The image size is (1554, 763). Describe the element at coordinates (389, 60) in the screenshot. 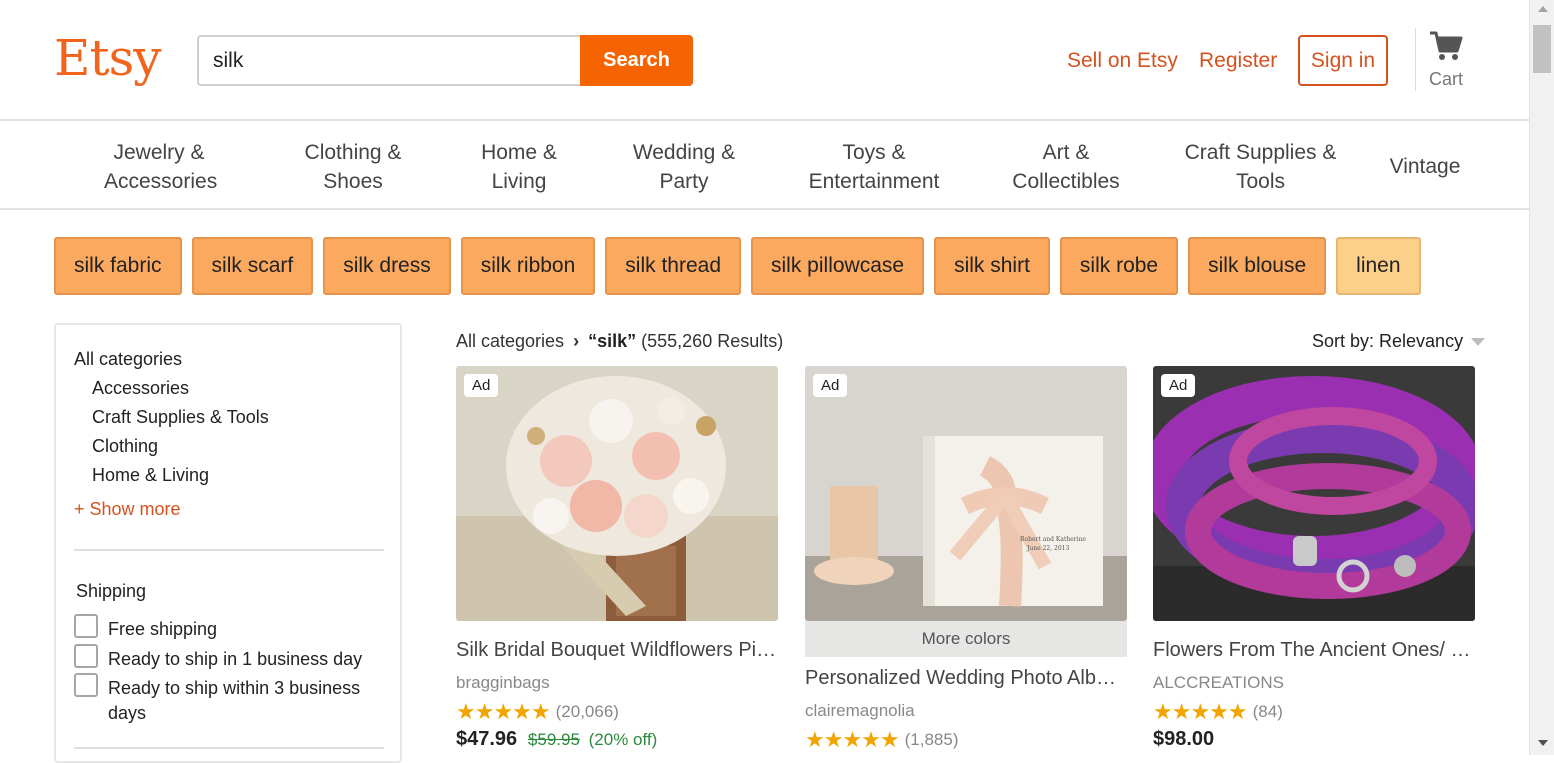

I see `search-input` at that location.